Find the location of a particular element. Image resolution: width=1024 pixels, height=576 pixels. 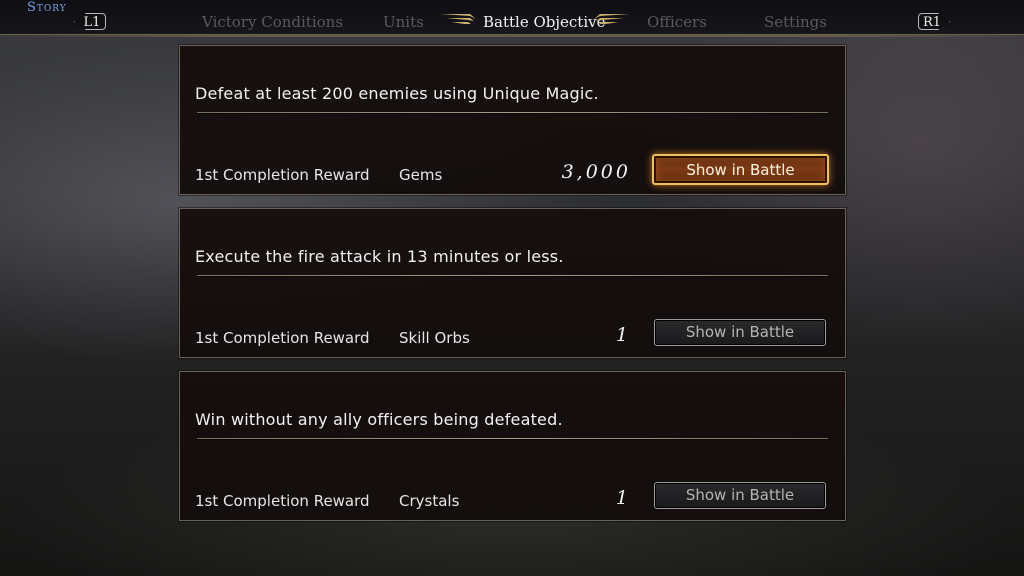

tab-victory-conditions: Victory Conditions is located at coordinates (272, 22).